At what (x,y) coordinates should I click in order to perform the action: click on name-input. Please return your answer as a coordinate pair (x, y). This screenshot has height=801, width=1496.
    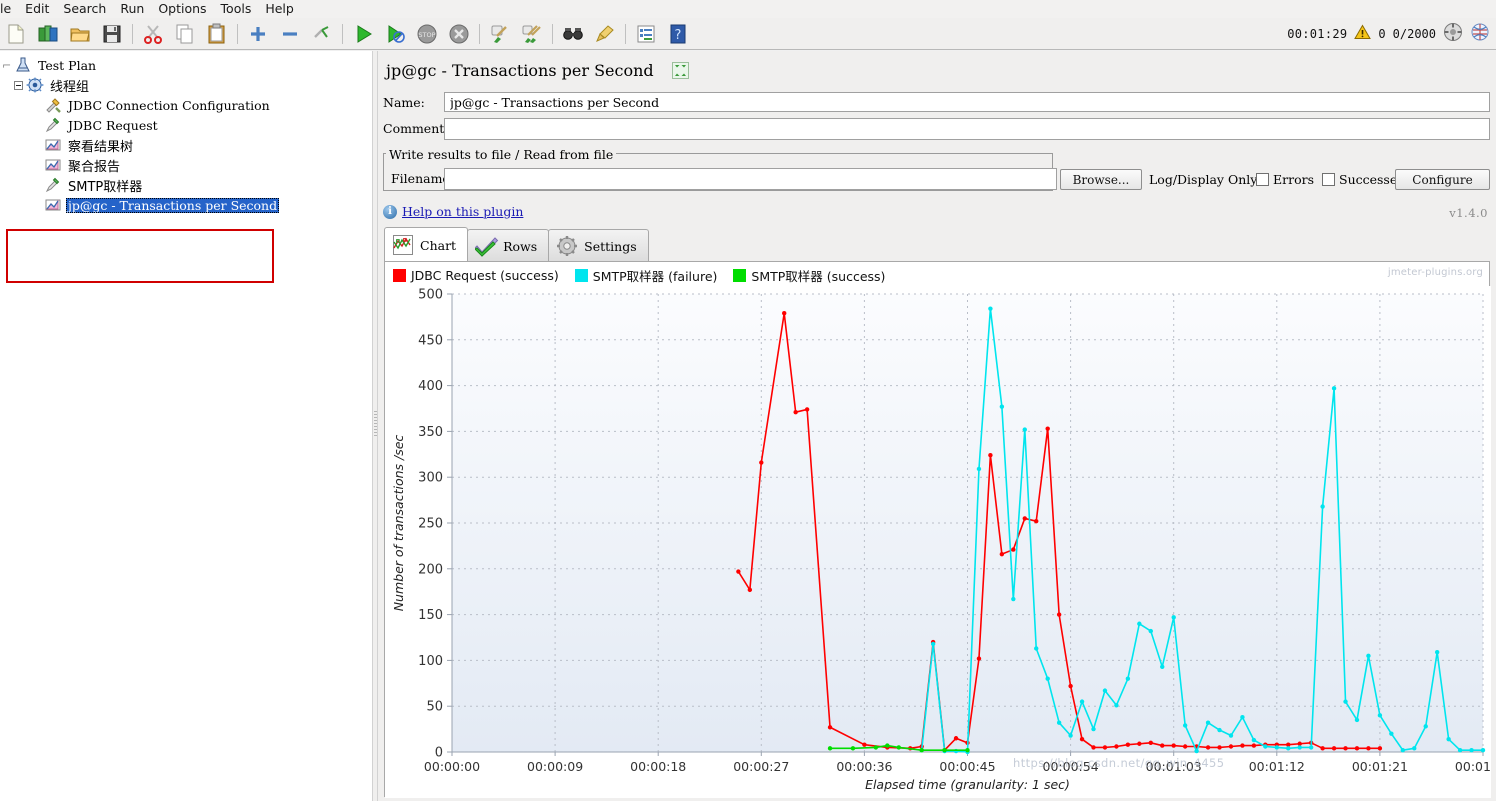
    Looking at the image, I should click on (967, 102).